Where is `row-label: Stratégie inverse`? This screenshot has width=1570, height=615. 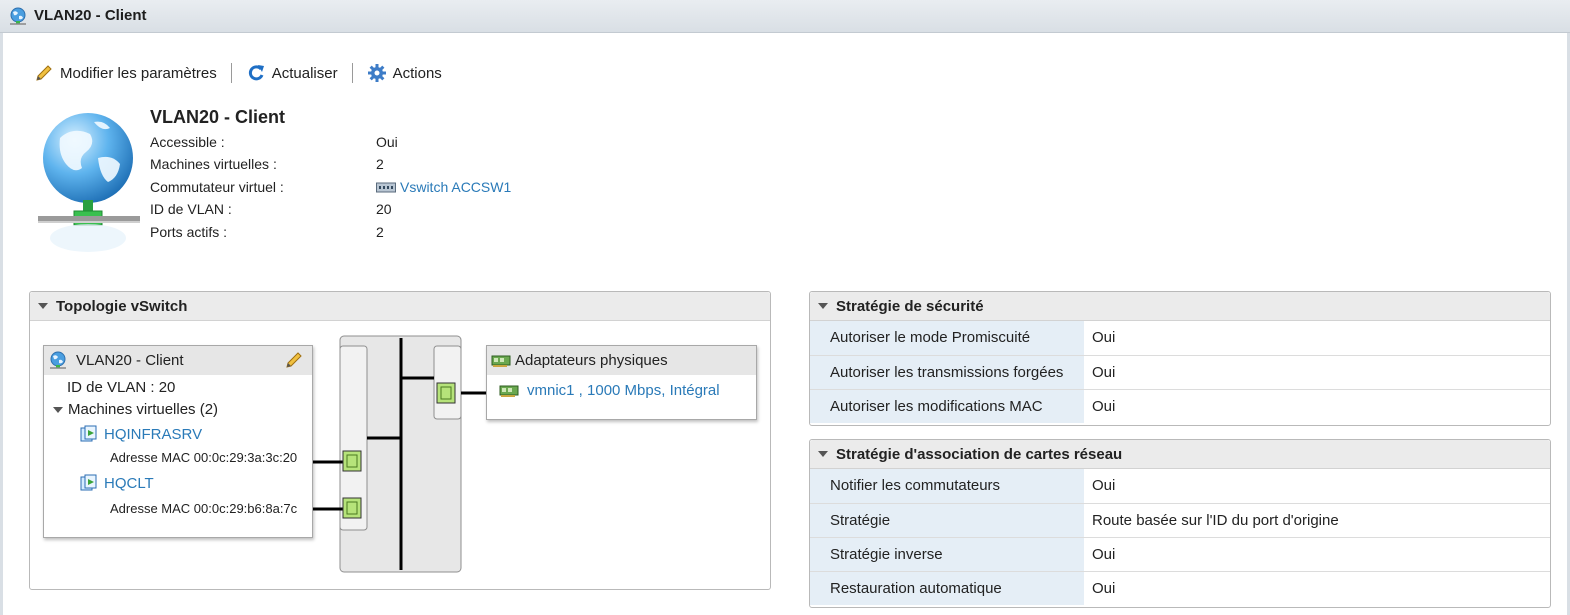 row-label: Stratégie inverse is located at coordinates (947, 554).